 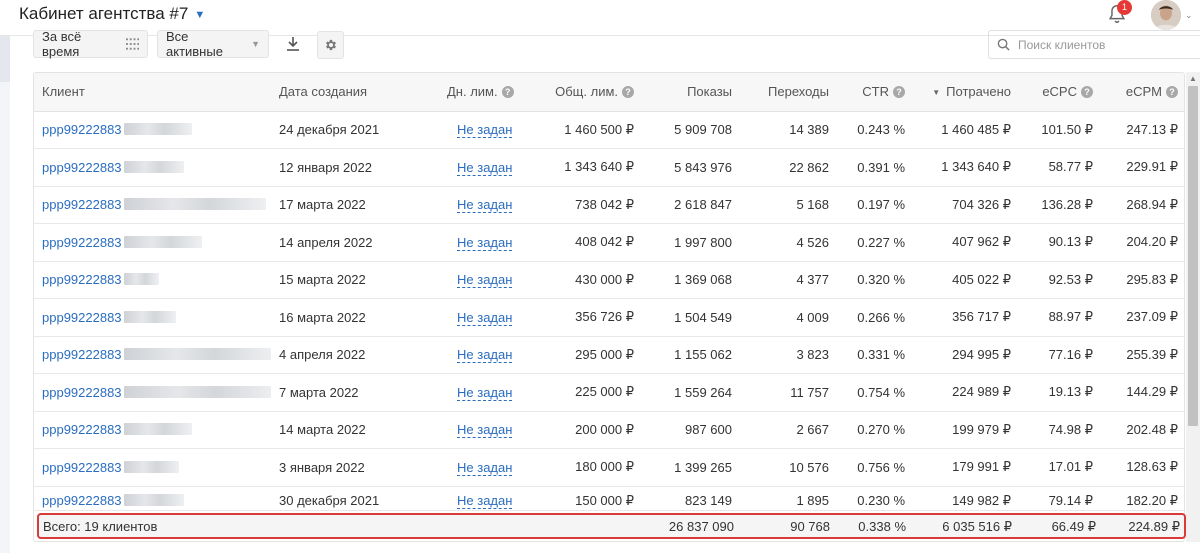 I want to click on search-icon, so click(x=1003, y=44).